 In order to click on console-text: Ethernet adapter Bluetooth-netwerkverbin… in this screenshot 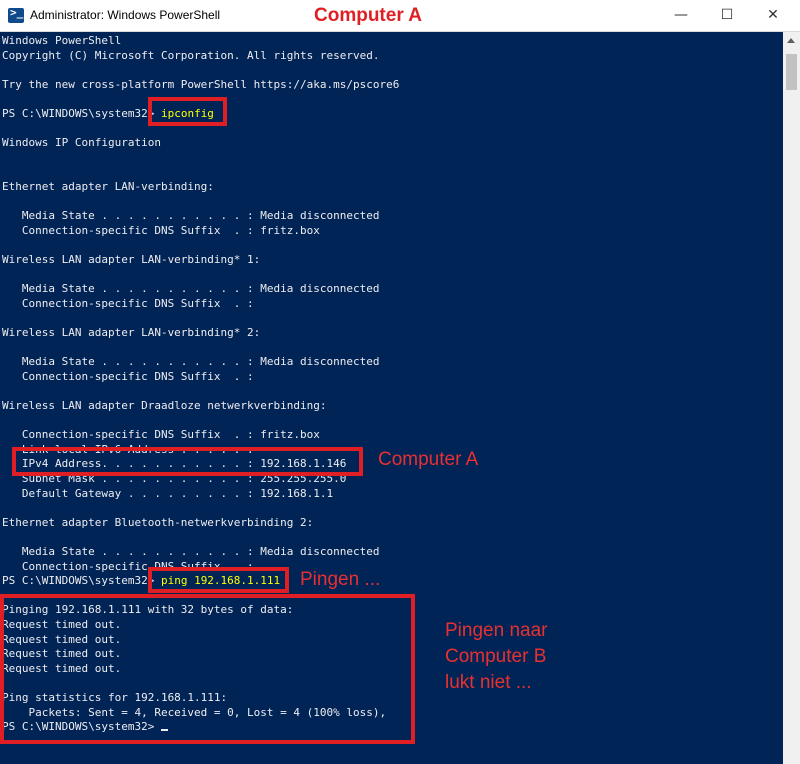, I will do `click(158, 522)`.